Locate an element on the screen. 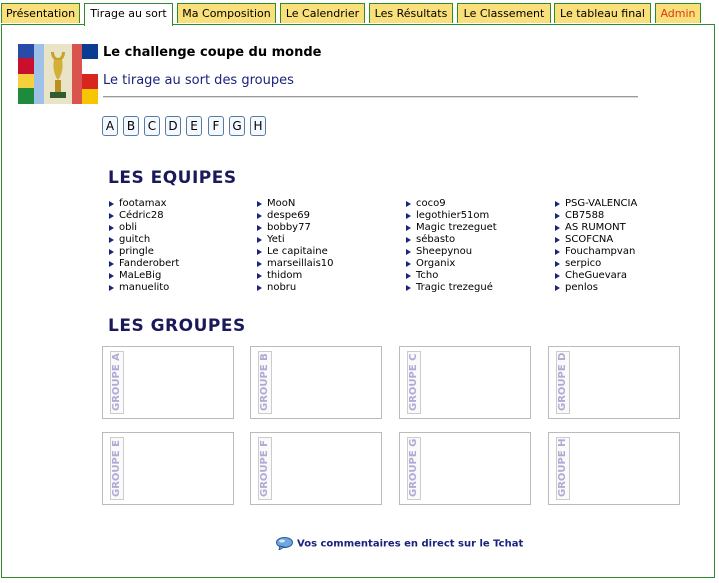  group-label: GROUPE C is located at coordinates (413, 382).